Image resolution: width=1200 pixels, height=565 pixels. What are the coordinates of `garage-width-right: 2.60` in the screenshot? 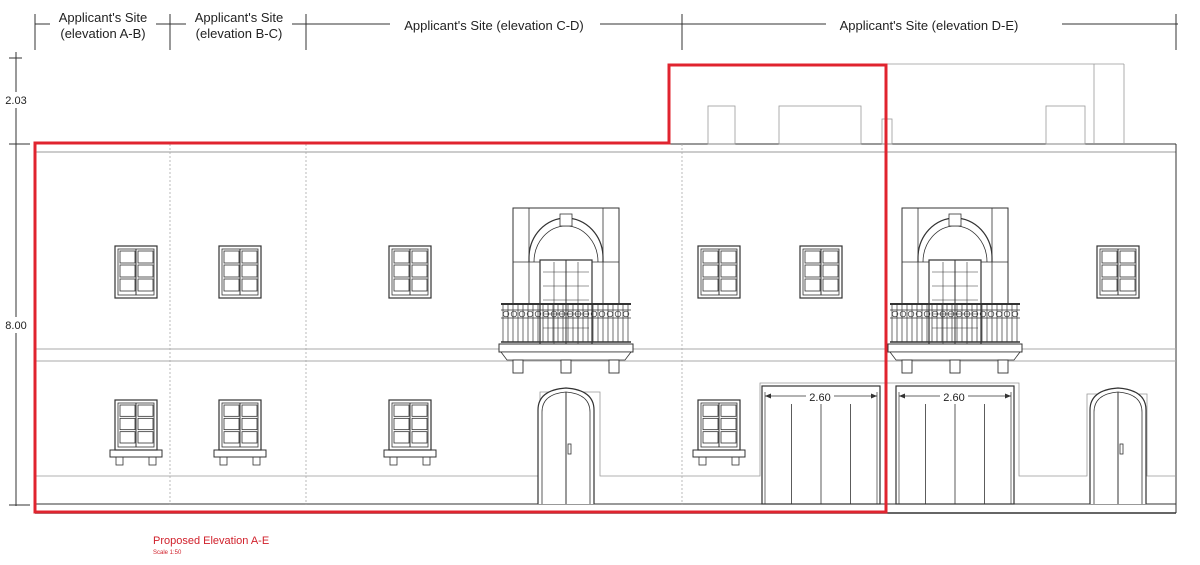 It's located at (953, 398).